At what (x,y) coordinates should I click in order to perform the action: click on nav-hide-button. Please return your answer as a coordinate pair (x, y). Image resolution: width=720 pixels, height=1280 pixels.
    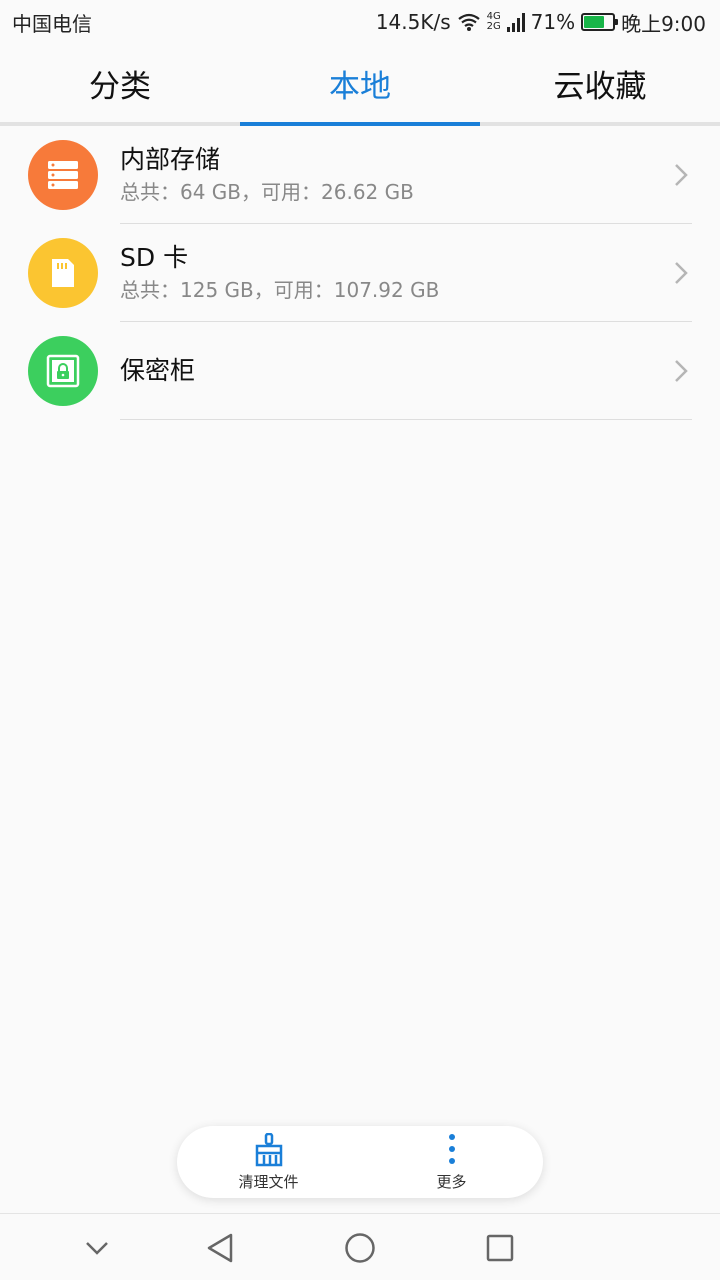
    Looking at the image, I should click on (97, 1248).